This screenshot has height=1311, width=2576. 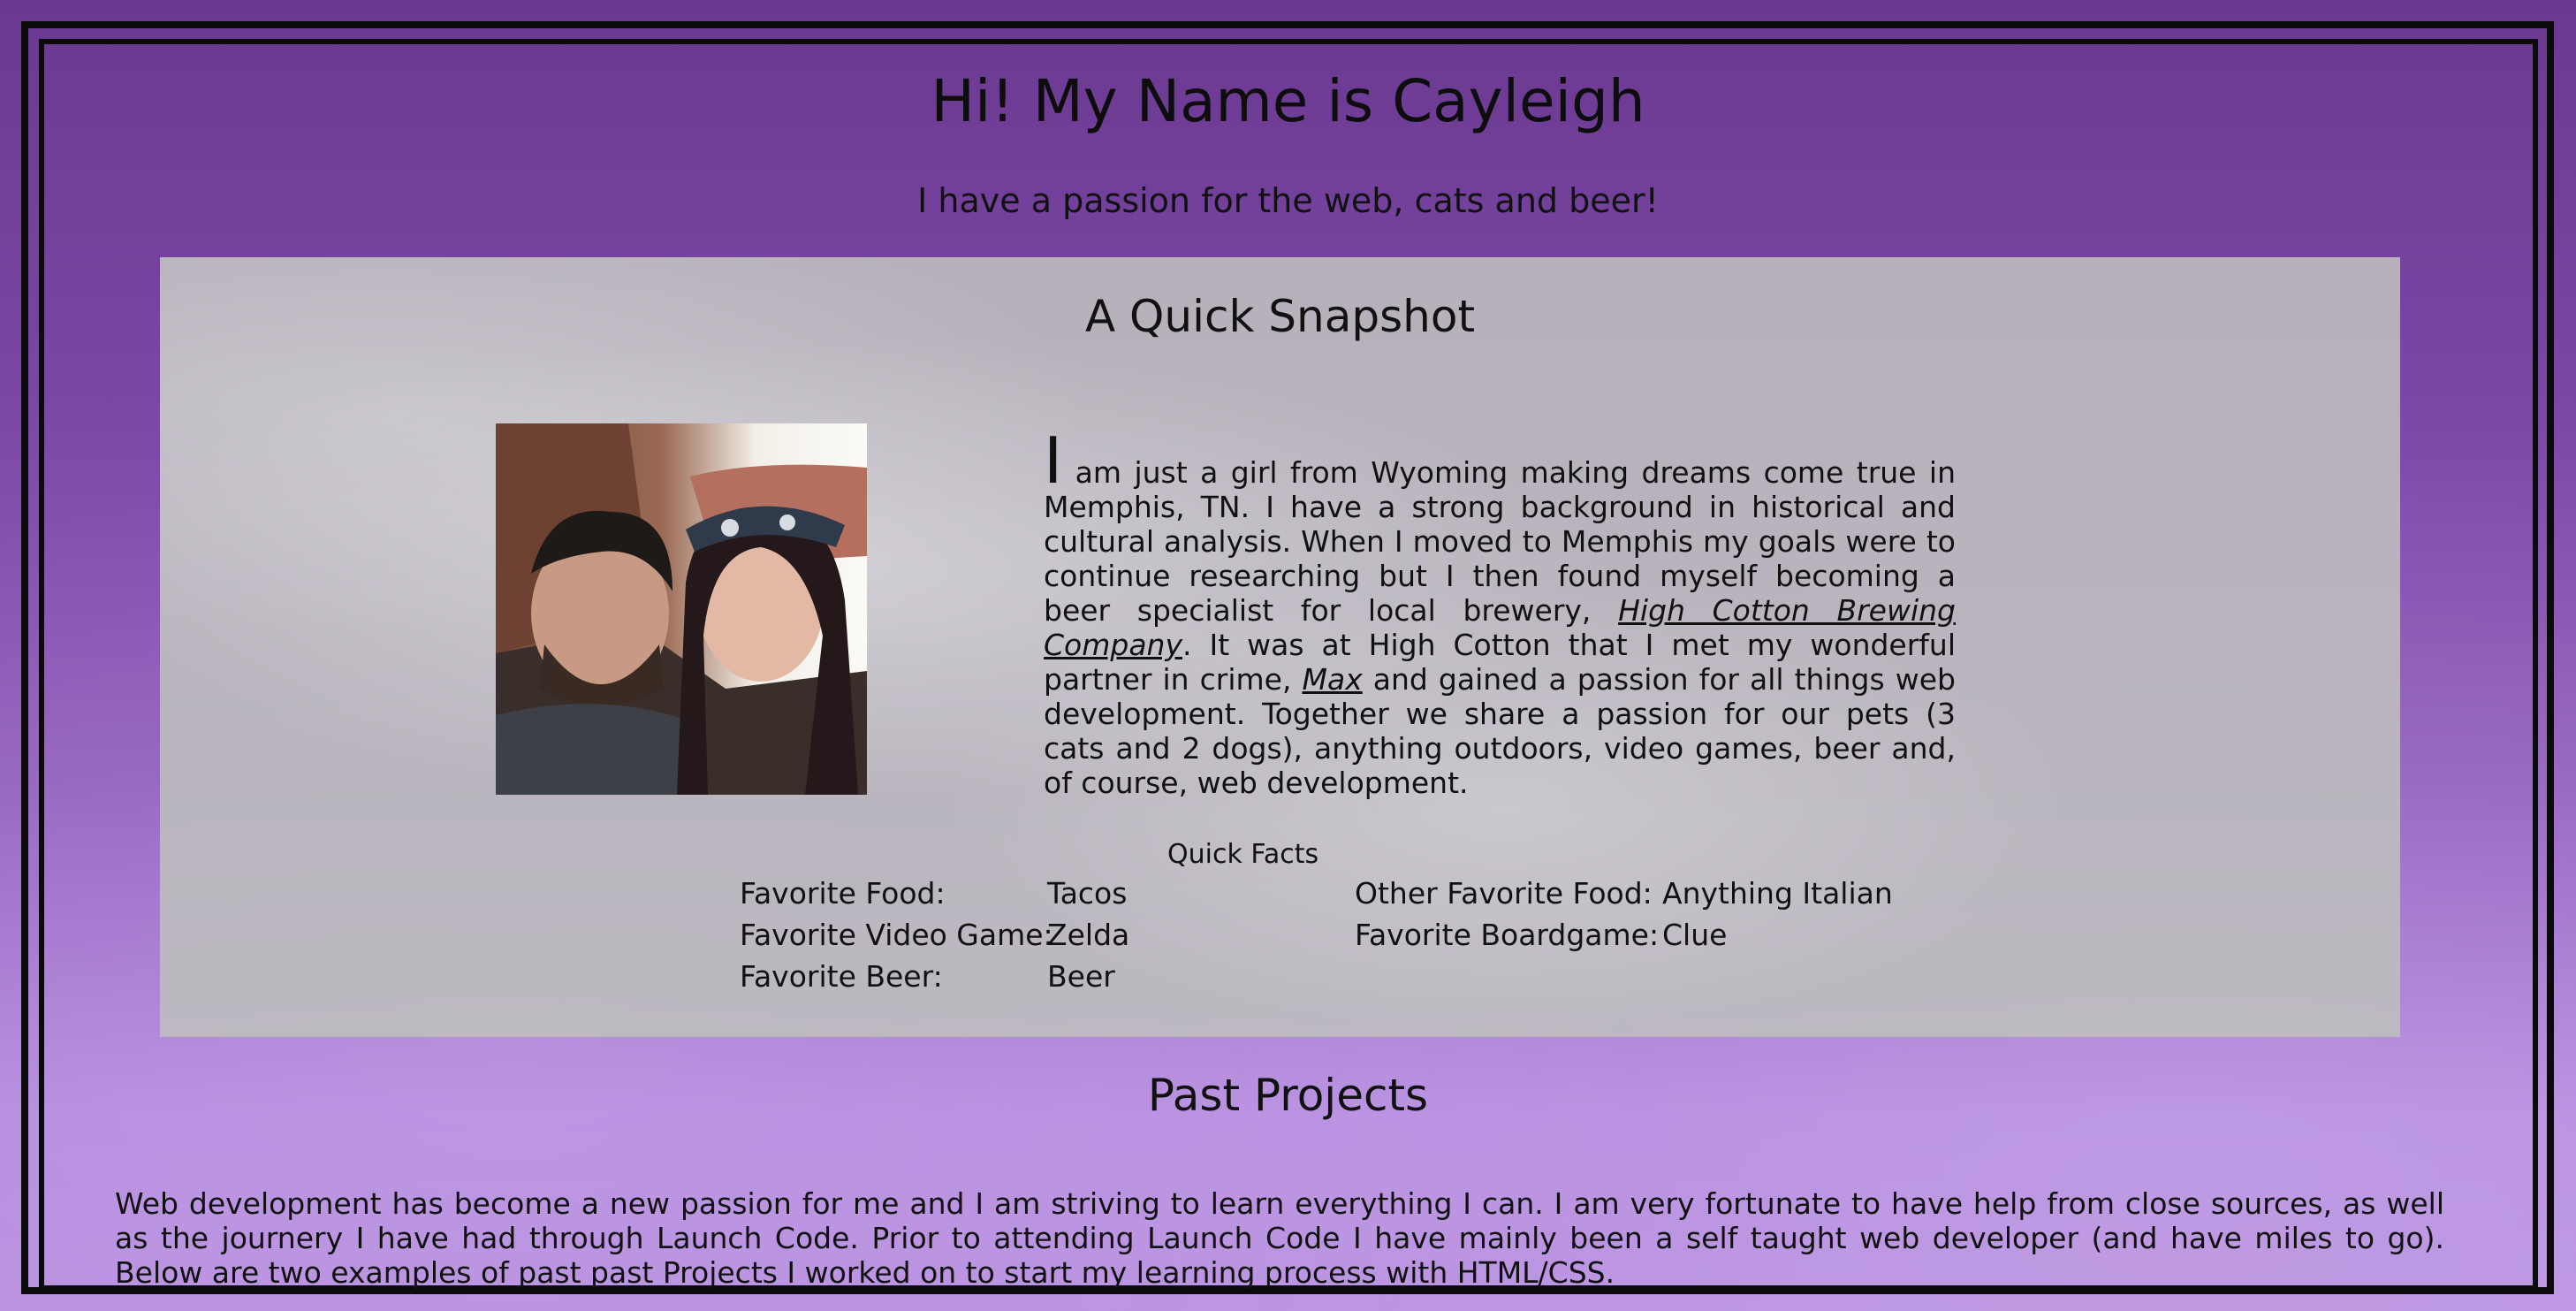 I want to click on bio-dropcap: I, so click(x=1053, y=460).